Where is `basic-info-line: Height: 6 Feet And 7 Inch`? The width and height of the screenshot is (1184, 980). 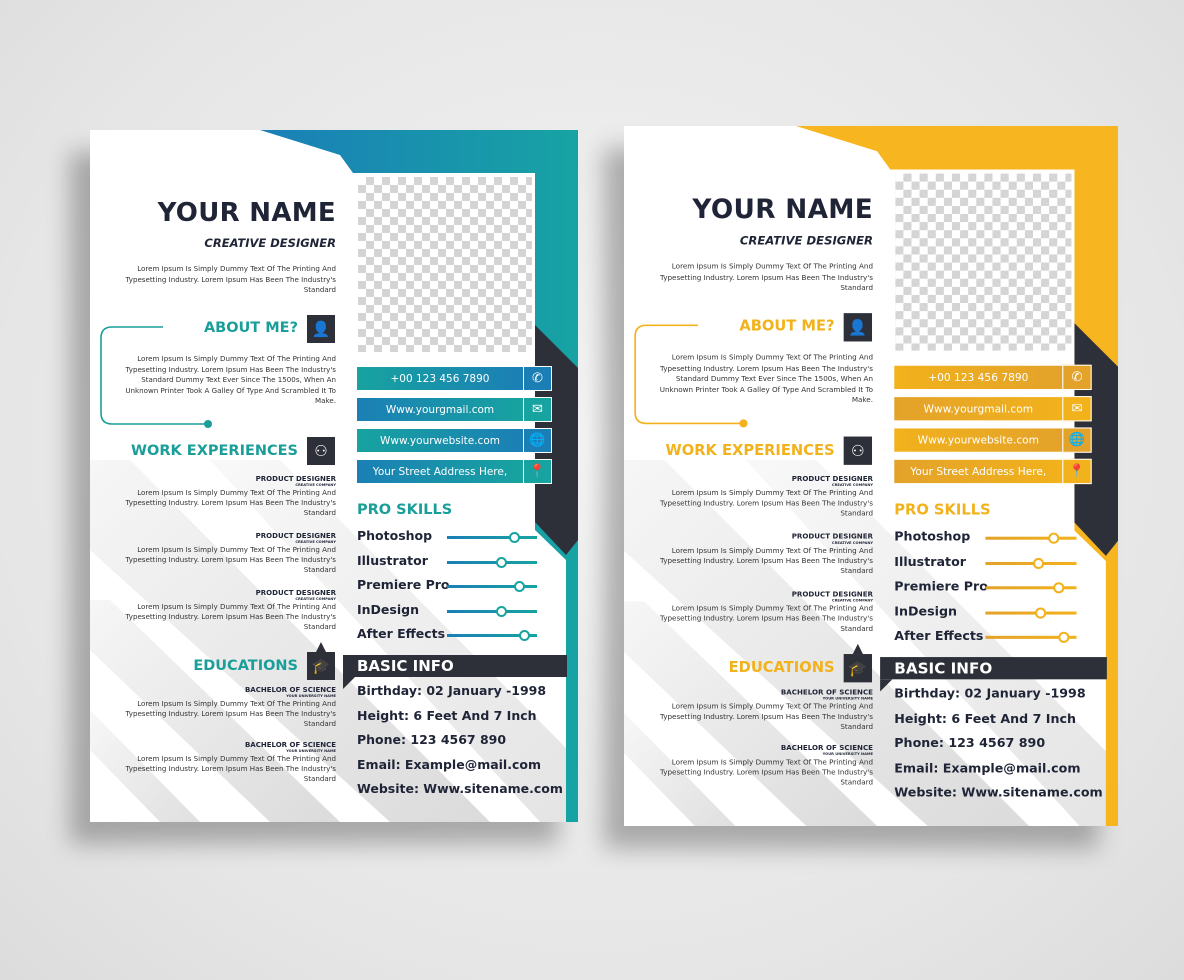
basic-info-line: Height: 6 Feet And 7 Inch is located at coordinates (447, 715).